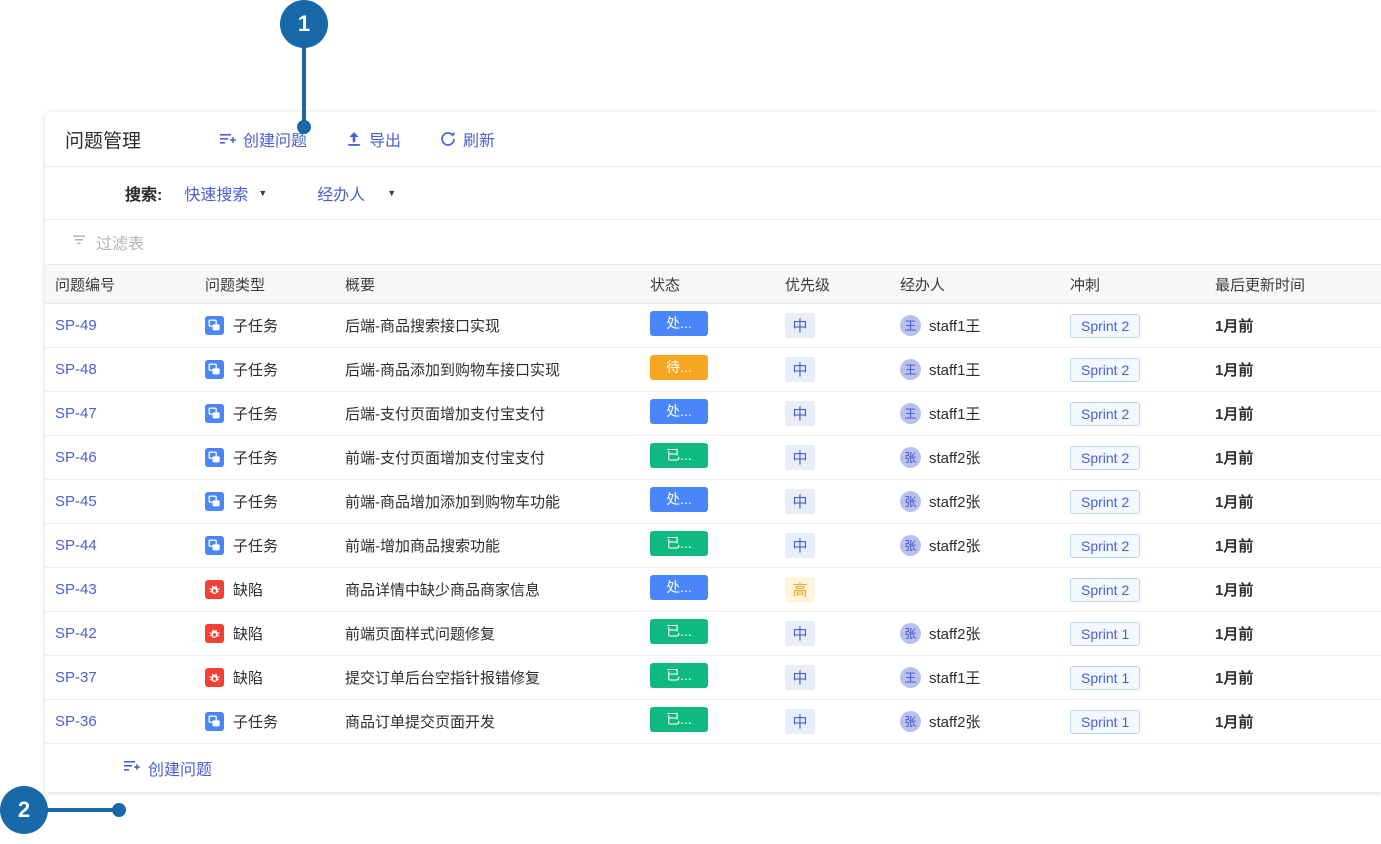  Describe the element at coordinates (385, 141) in the screenshot. I see `export-label: 导出` at that location.